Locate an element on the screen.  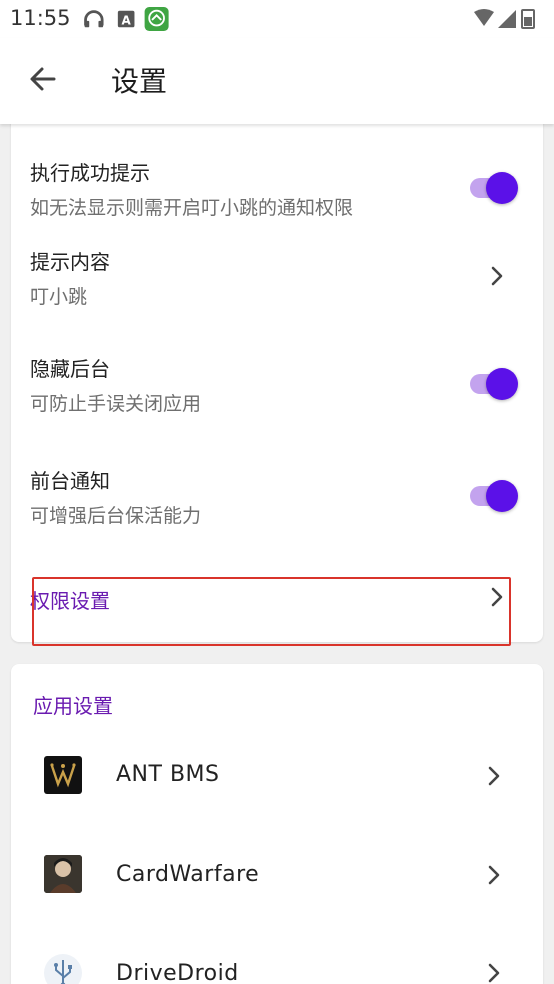
setting-hide-background: 隐藏后台 可防止手误关闭应用 is located at coordinates (277, 381).